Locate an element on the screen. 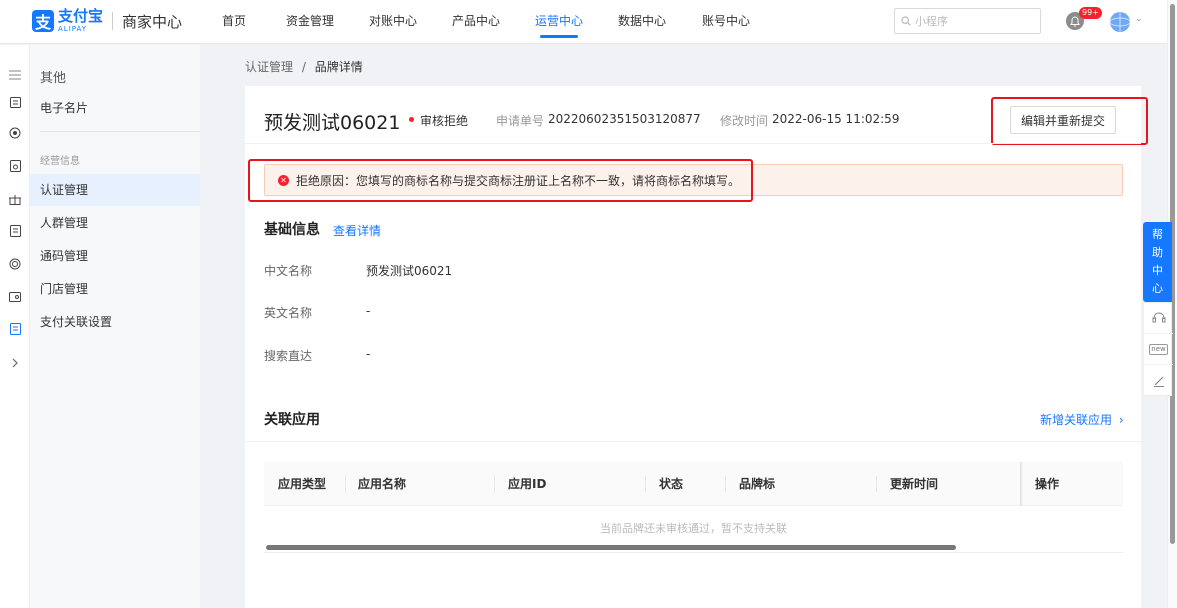 The height and width of the screenshot is (608, 1177). status-dot is located at coordinates (411, 119).